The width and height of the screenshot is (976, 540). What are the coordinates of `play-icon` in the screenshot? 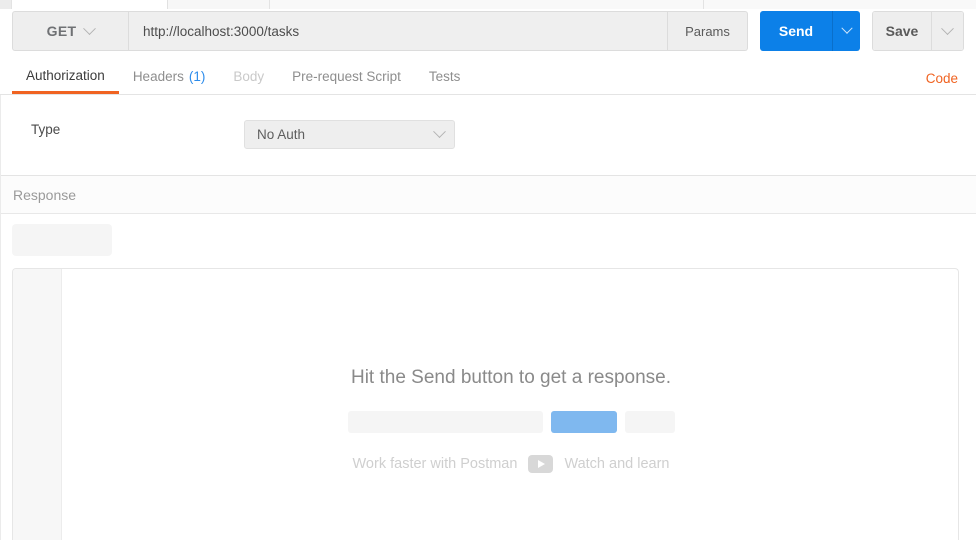 It's located at (541, 464).